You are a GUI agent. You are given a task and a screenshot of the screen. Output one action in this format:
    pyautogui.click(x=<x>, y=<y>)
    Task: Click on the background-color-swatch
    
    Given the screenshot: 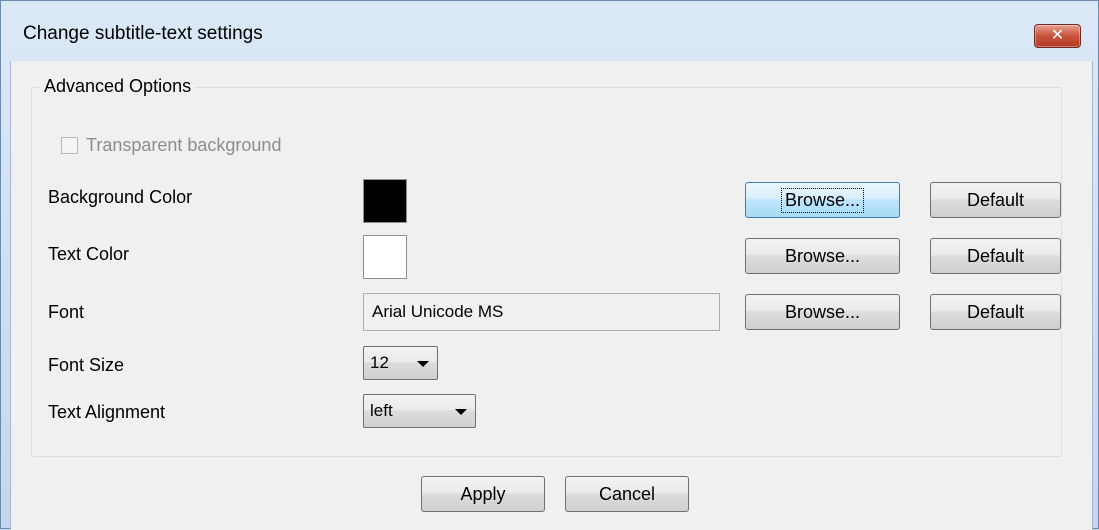 What is the action you would take?
    pyautogui.click(x=385, y=201)
    